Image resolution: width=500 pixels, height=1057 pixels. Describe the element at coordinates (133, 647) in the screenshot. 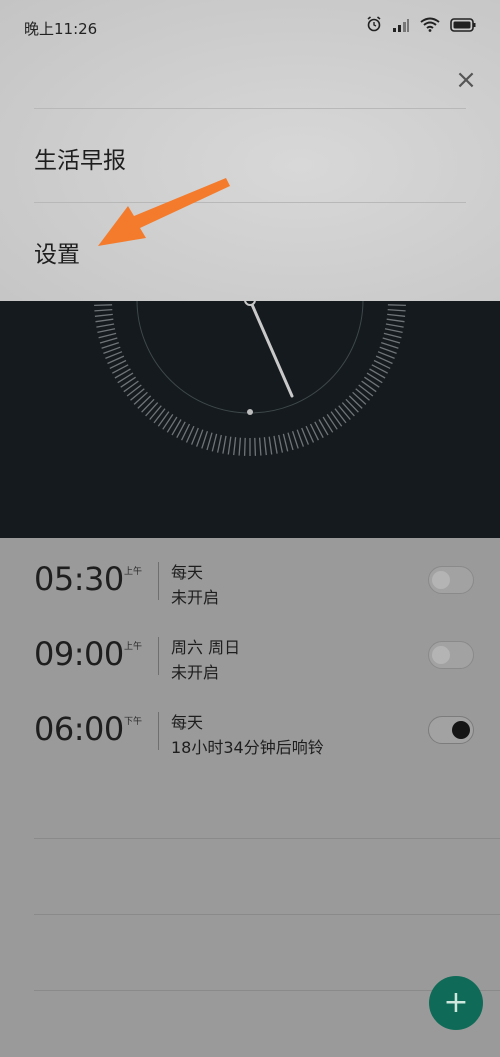

I see `alarm-ampm: 上午` at that location.